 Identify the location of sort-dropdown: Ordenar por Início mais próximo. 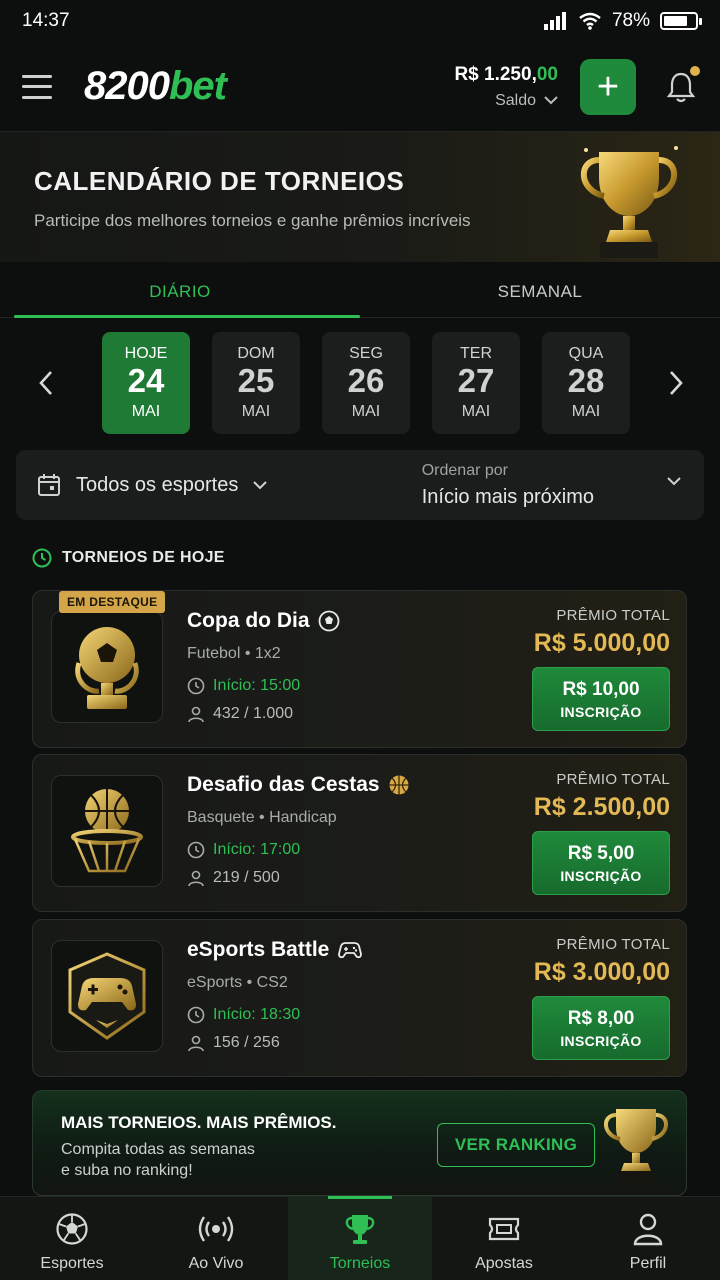
(508, 485).